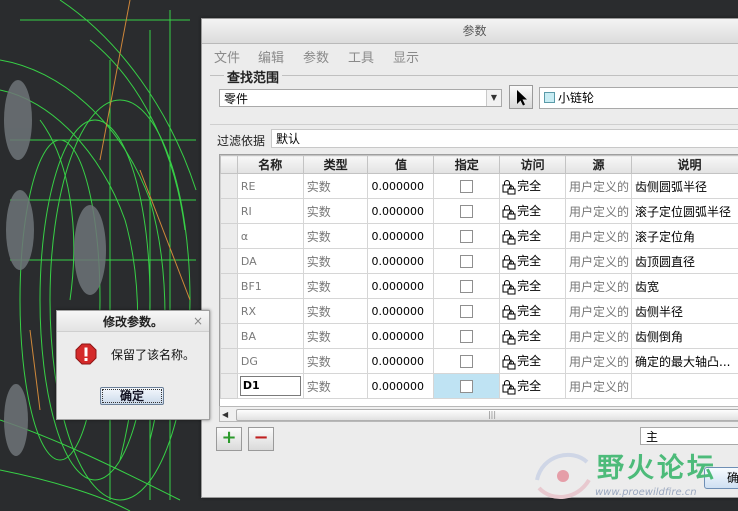  Describe the element at coordinates (335, 164) in the screenshot. I see `column-header-type: 类型` at that location.